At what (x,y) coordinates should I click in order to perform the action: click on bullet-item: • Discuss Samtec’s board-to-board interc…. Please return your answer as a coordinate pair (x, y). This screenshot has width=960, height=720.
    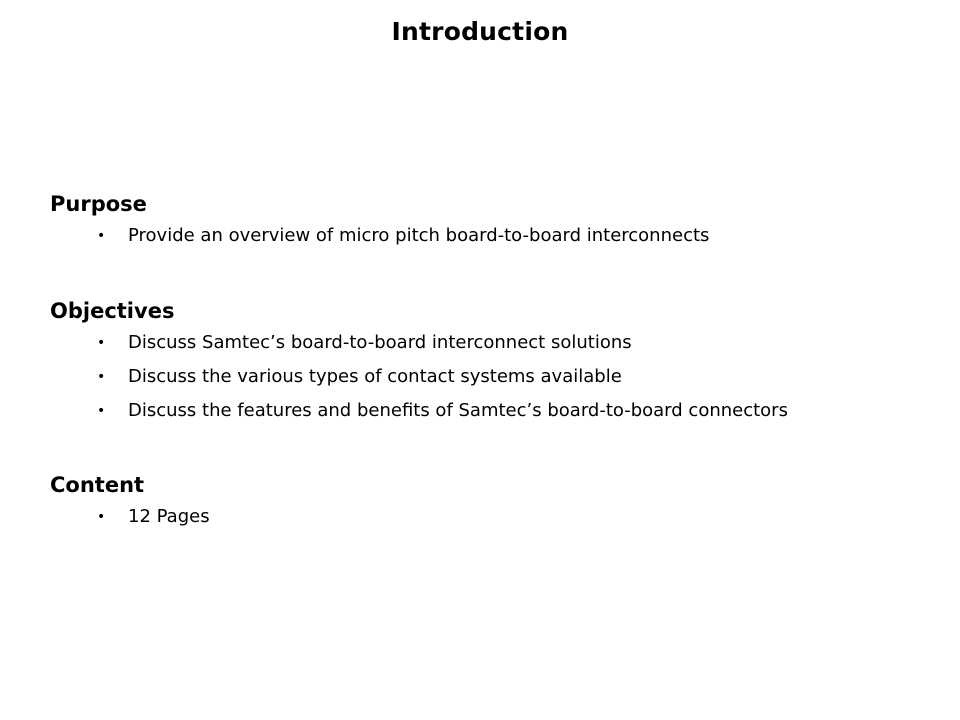
    Looking at the image, I should click on (419, 343).